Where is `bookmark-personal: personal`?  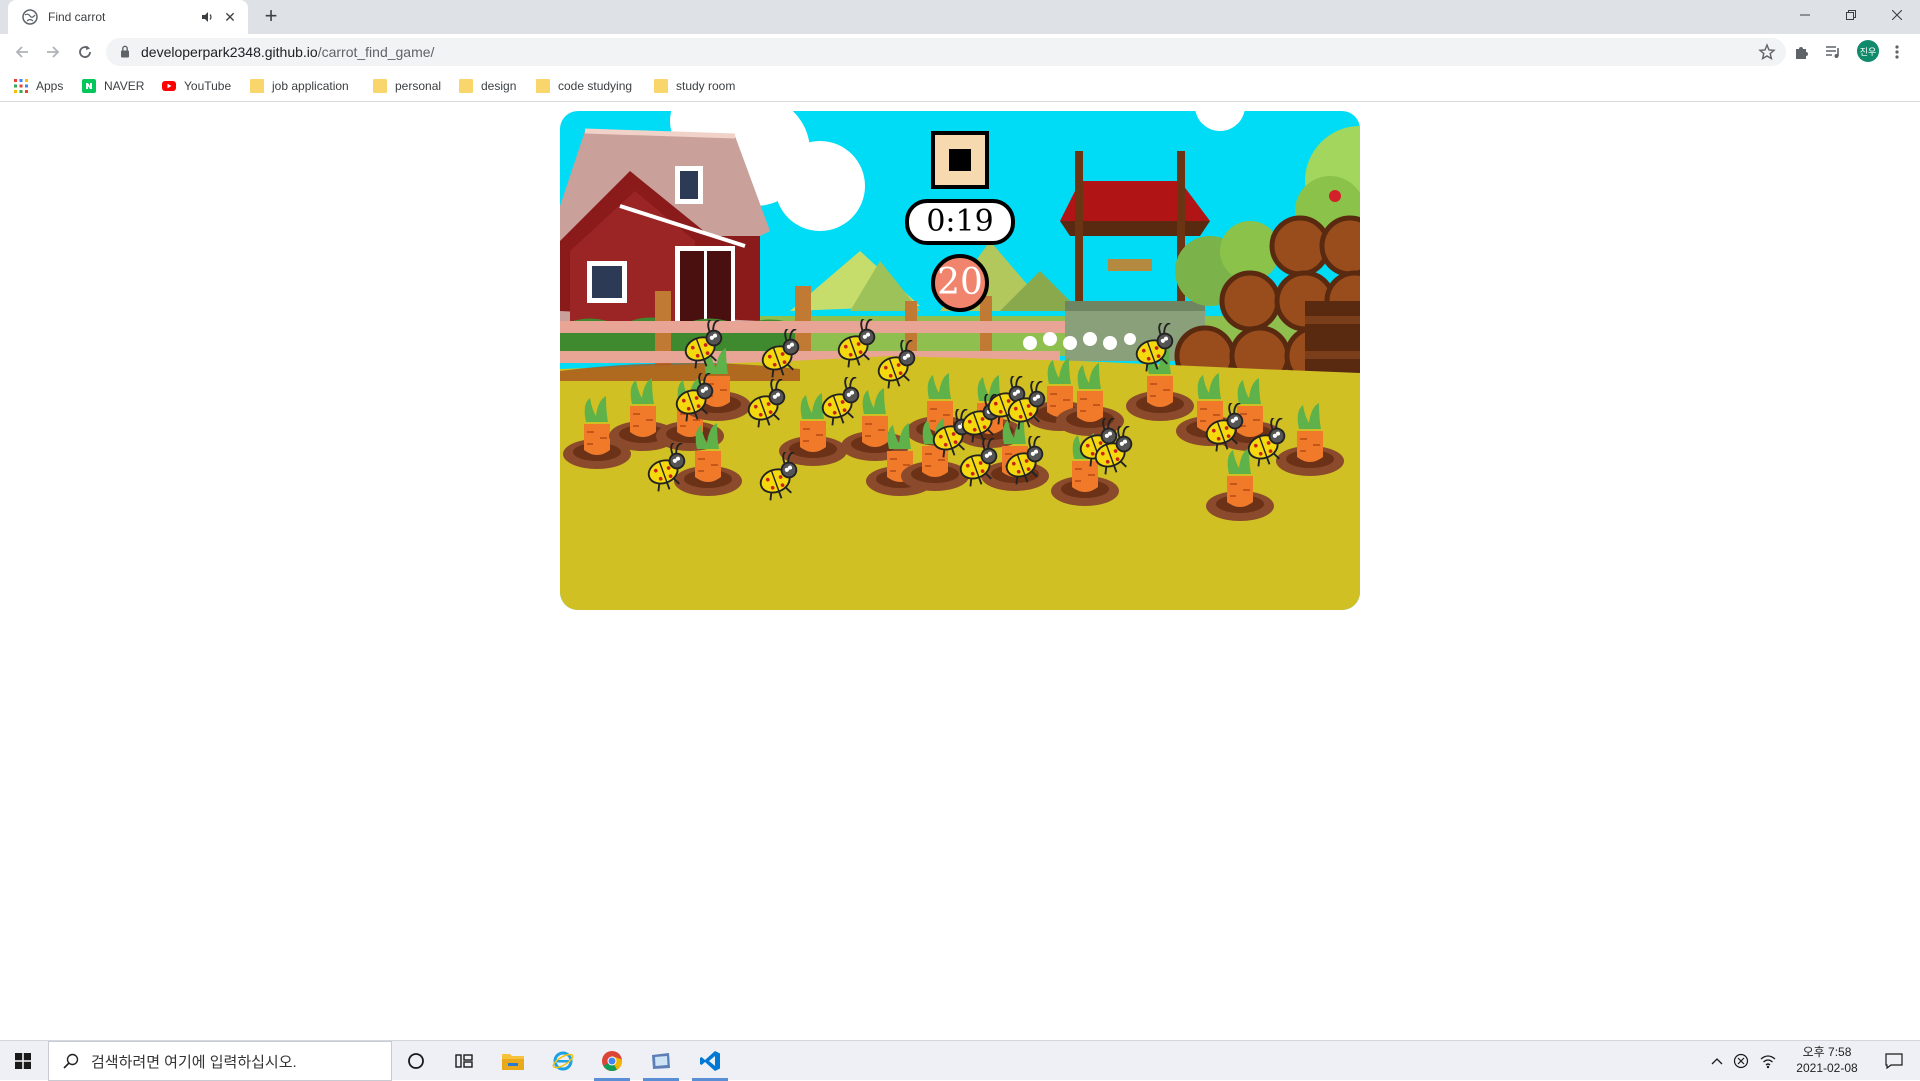
bookmark-personal: personal is located at coordinates (407, 86).